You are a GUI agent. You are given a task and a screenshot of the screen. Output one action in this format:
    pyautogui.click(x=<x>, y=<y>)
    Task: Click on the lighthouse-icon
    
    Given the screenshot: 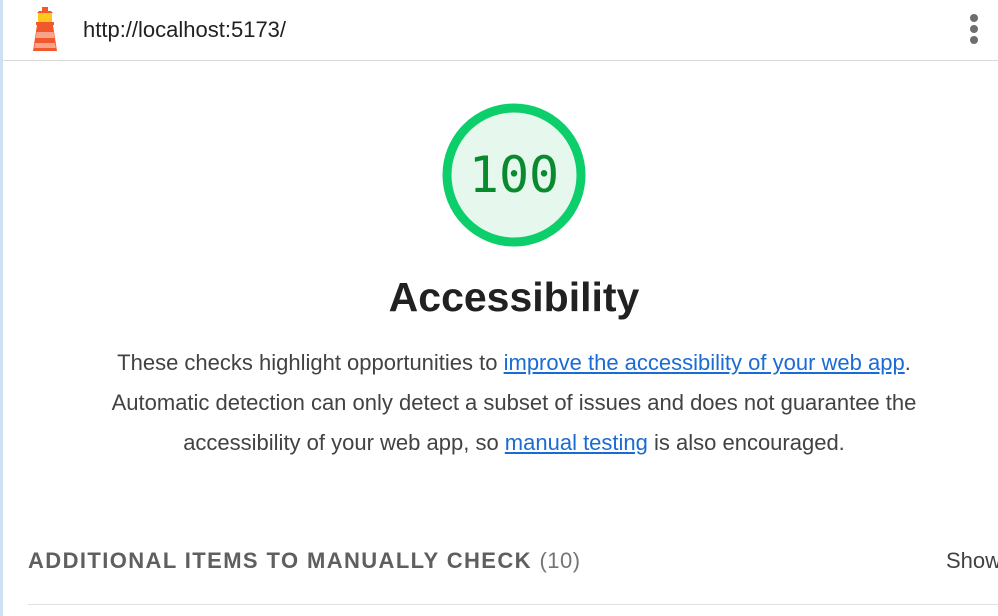 What is the action you would take?
    pyautogui.click(x=45, y=29)
    